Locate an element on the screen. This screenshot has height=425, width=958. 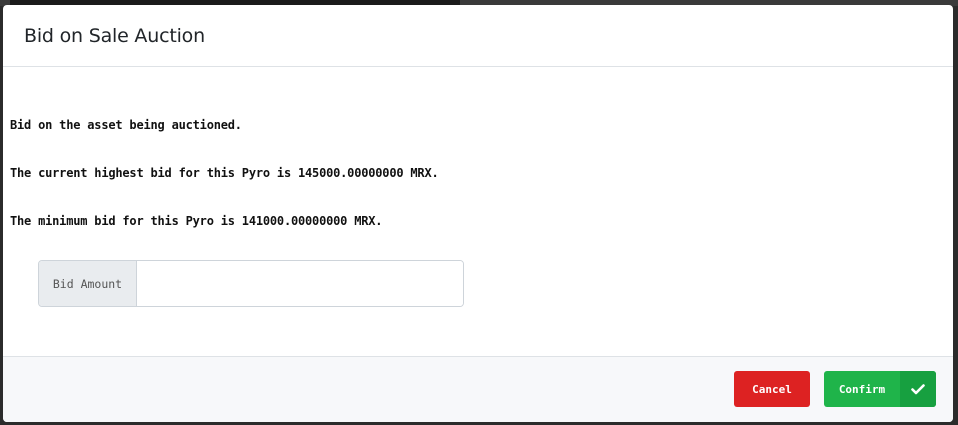
cancel-button: Cancel is located at coordinates (772, 389).